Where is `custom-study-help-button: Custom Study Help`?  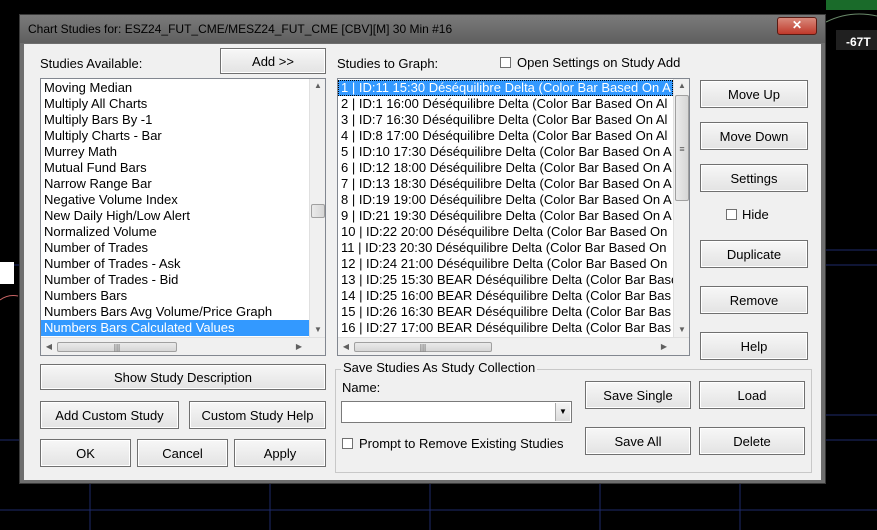 custom-study-help-button: Custom Study Help is located at coordinates (257, 415).